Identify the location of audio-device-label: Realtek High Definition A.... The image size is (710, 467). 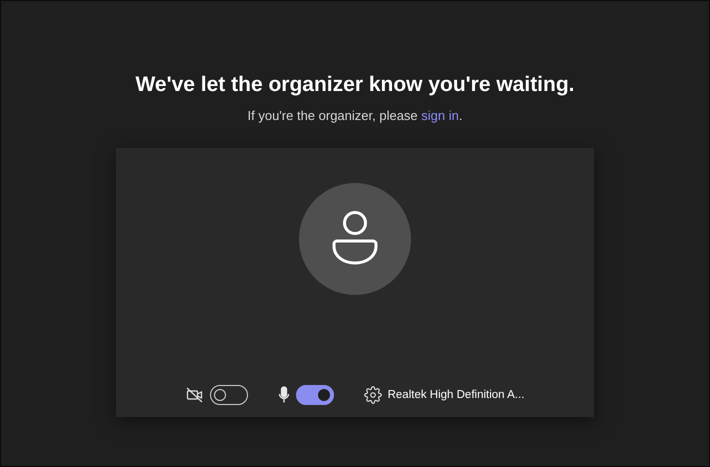
(456, 395).